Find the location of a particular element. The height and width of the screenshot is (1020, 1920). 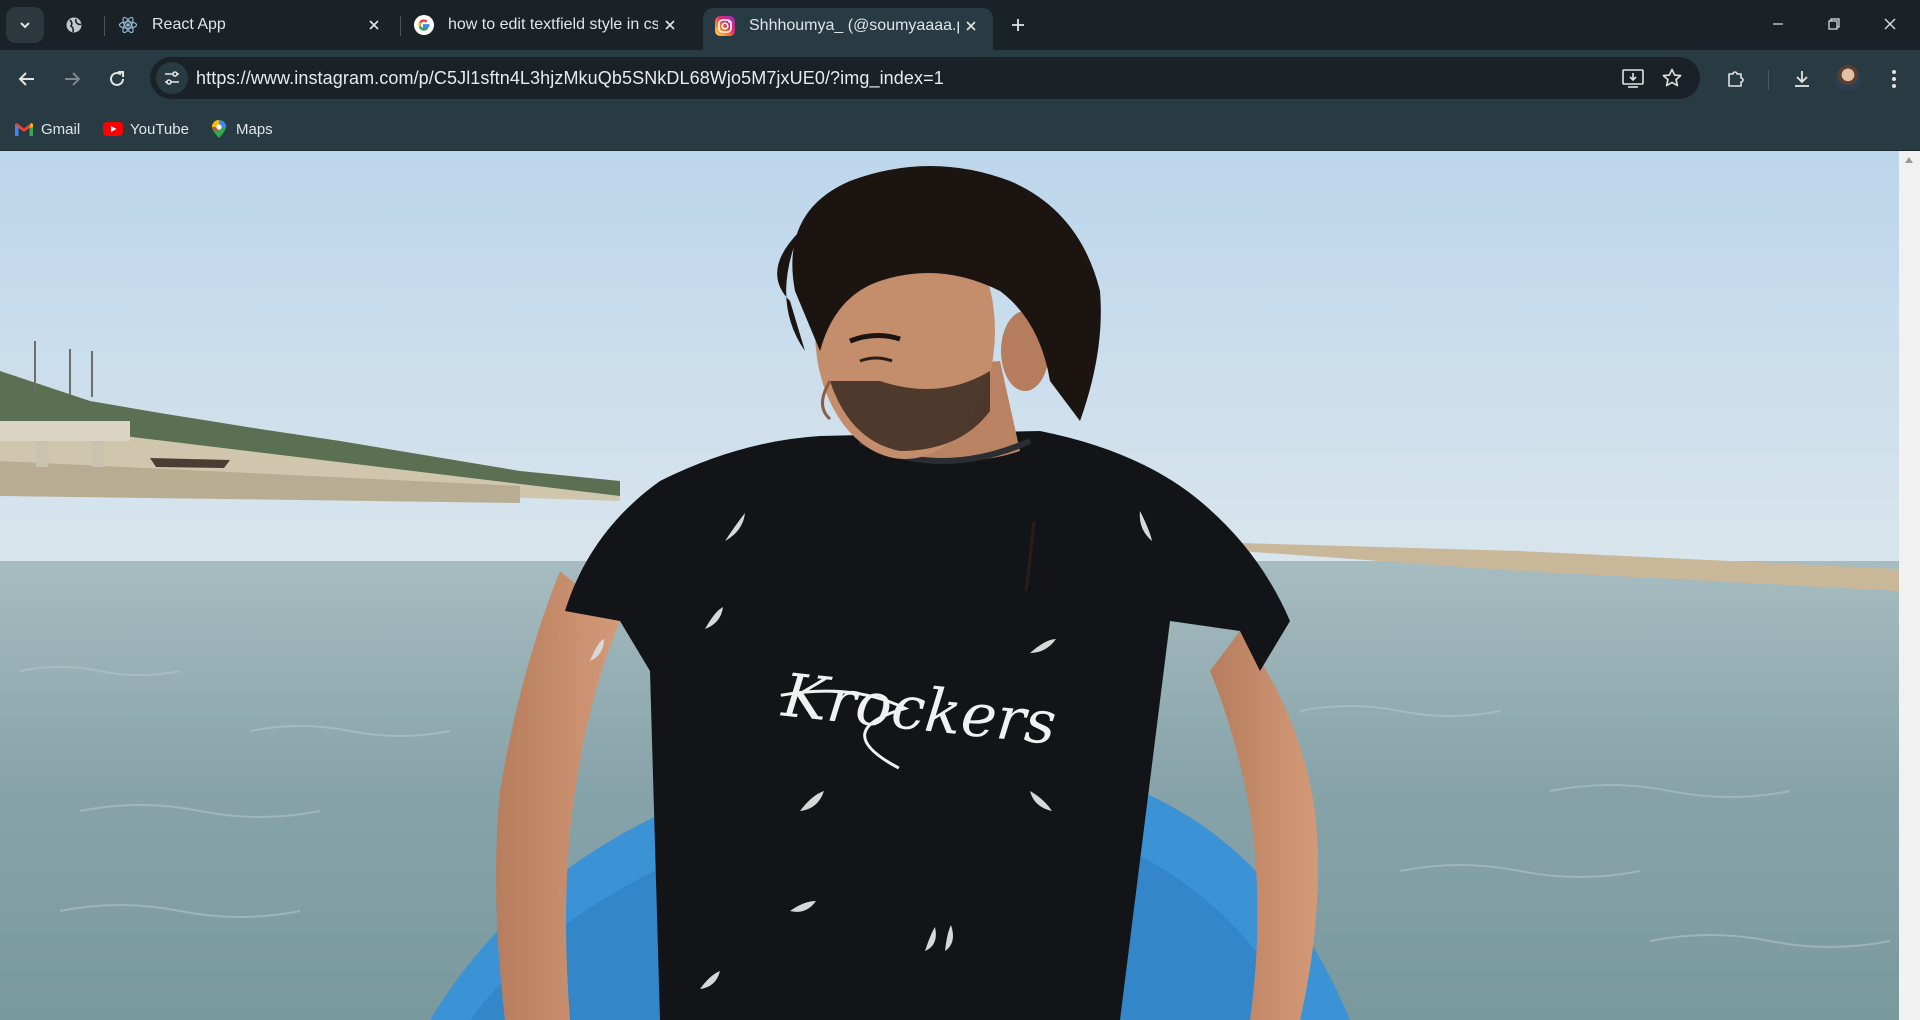

arrow-right-icon is located at coordinates (73, 79).